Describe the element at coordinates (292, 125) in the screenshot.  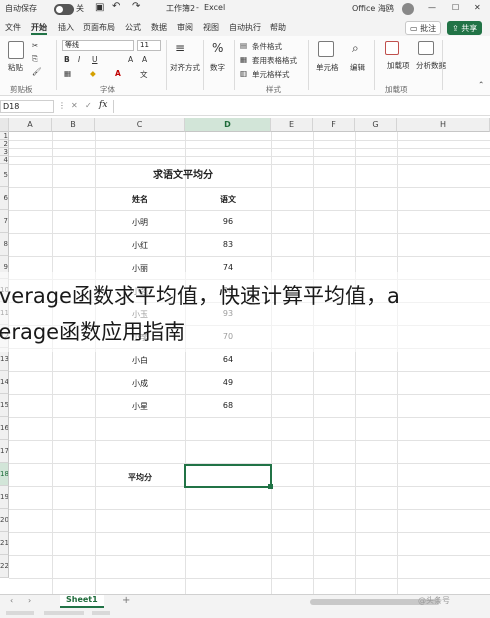
I see `column-header: E` at that location.